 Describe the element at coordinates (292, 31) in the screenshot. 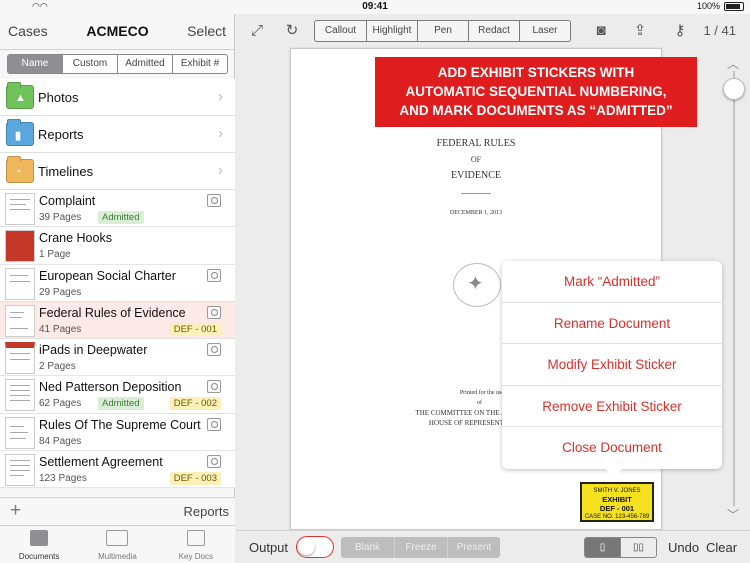

I see `rotate-icon: ↻` at that location.